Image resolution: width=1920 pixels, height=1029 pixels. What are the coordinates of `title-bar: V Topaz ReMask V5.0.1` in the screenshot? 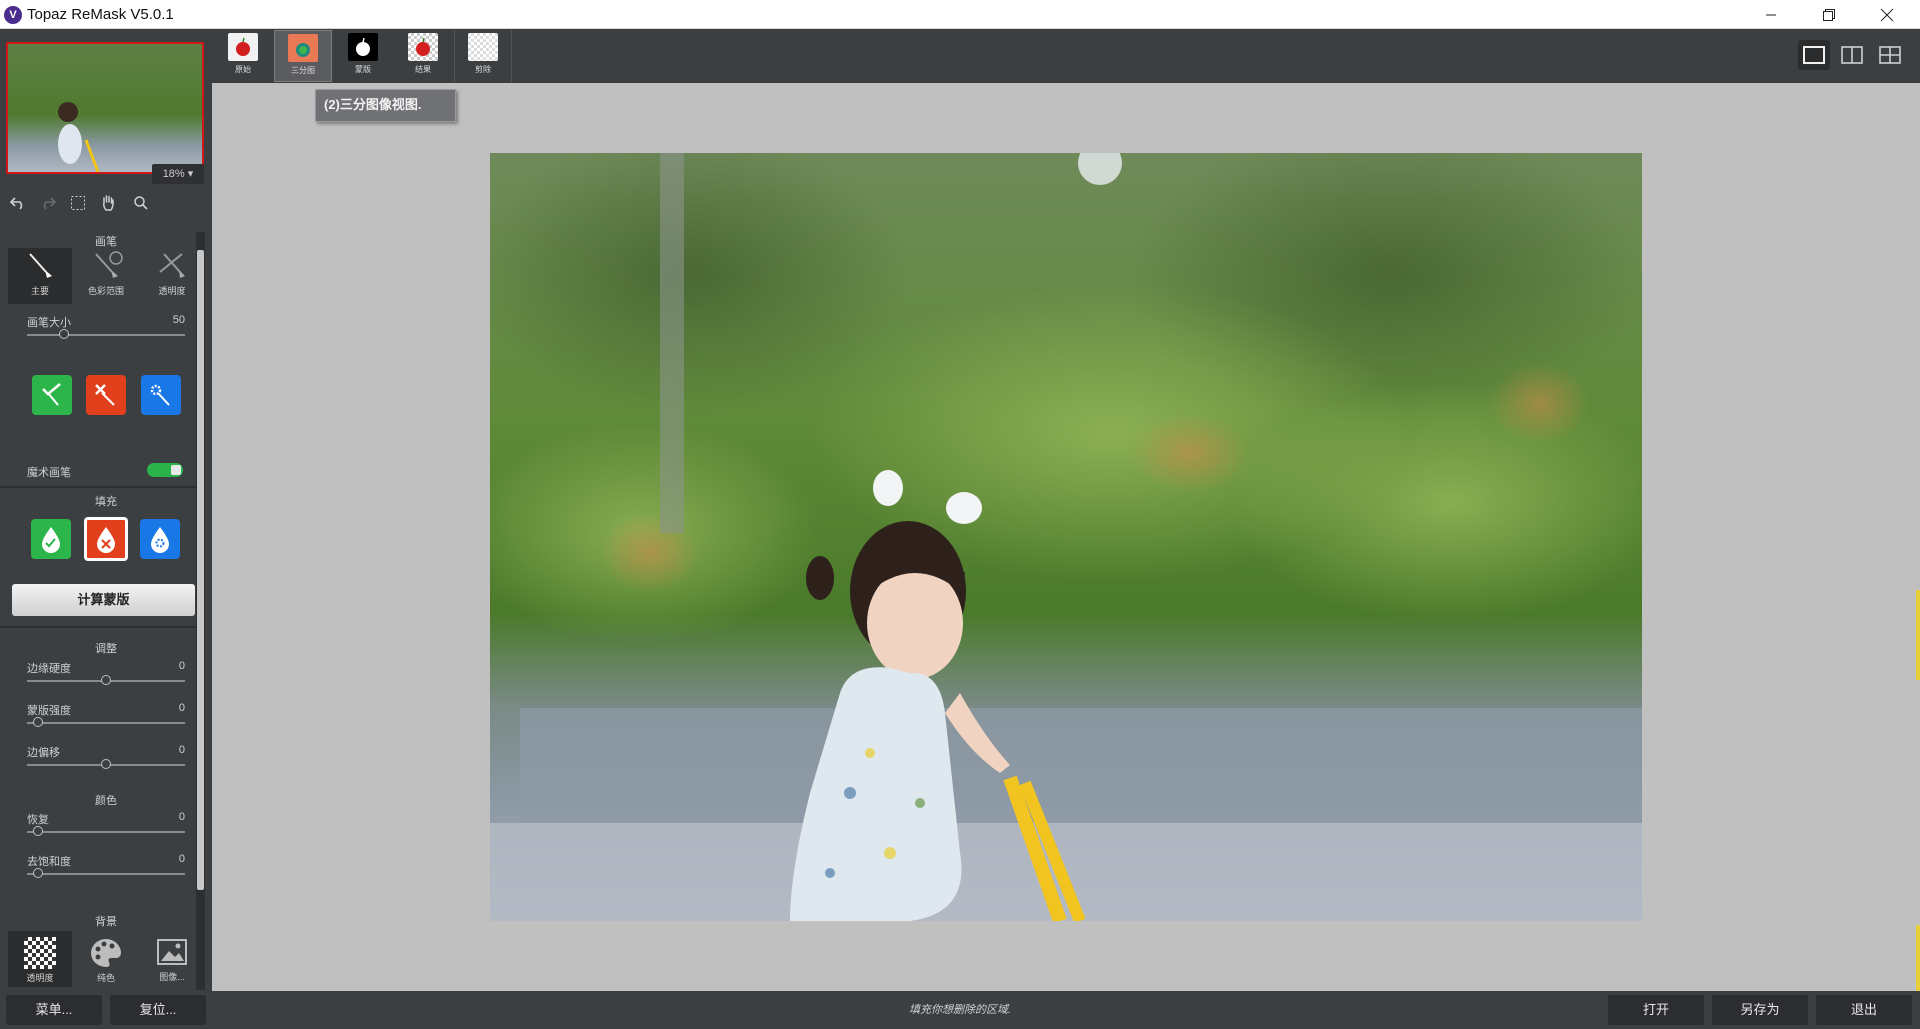 It's located at (960, 14).